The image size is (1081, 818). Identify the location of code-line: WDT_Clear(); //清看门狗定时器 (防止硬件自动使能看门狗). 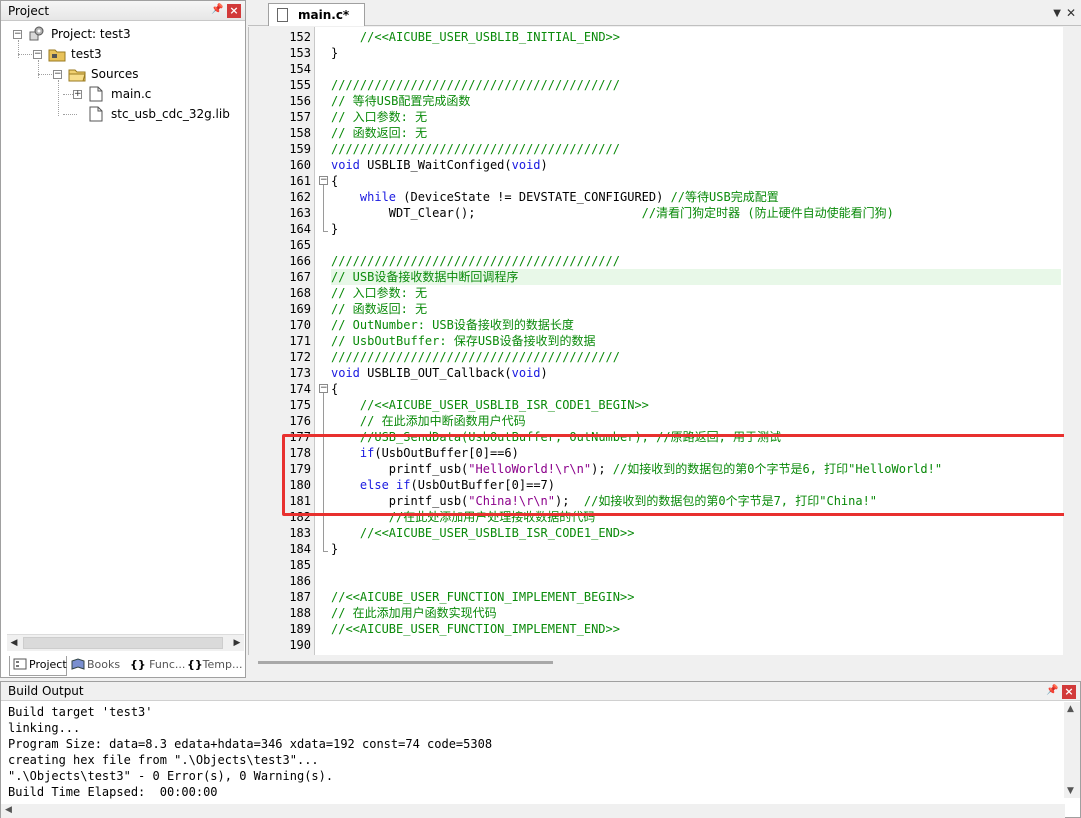
(696, 213).